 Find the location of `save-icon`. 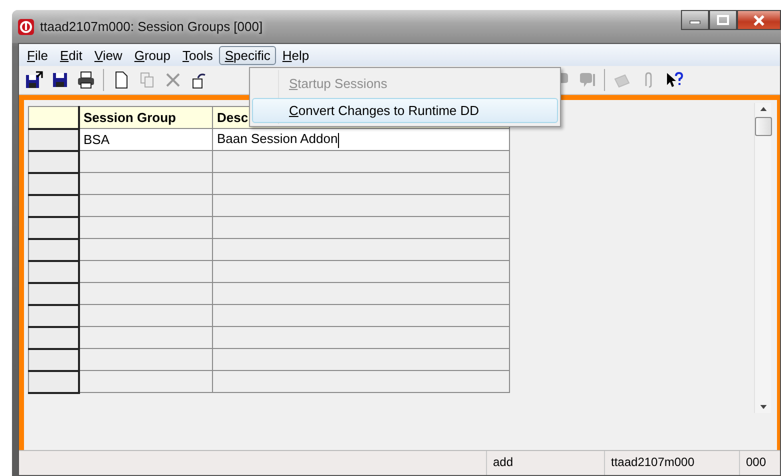

save-icon is located at coordinates (60, 80).